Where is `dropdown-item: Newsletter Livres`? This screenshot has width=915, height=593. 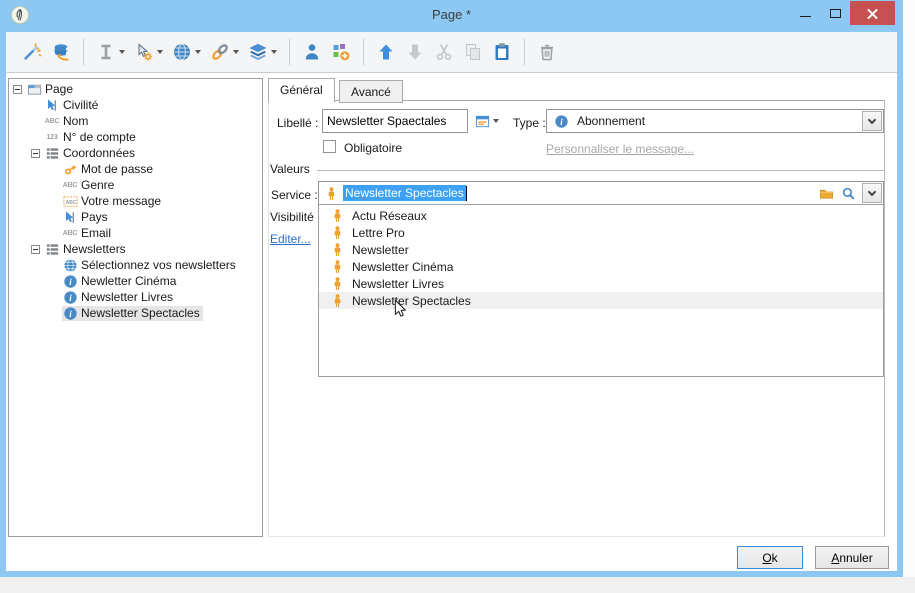 dropdown-item: Newsletter Livres is located at coordinates (601, 283).